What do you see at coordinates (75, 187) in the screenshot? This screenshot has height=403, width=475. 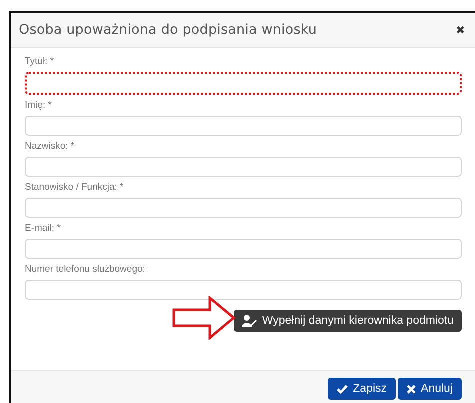 I see `field-label: Stanowisko / Funkcja: *` at bounding box center [75, 187].